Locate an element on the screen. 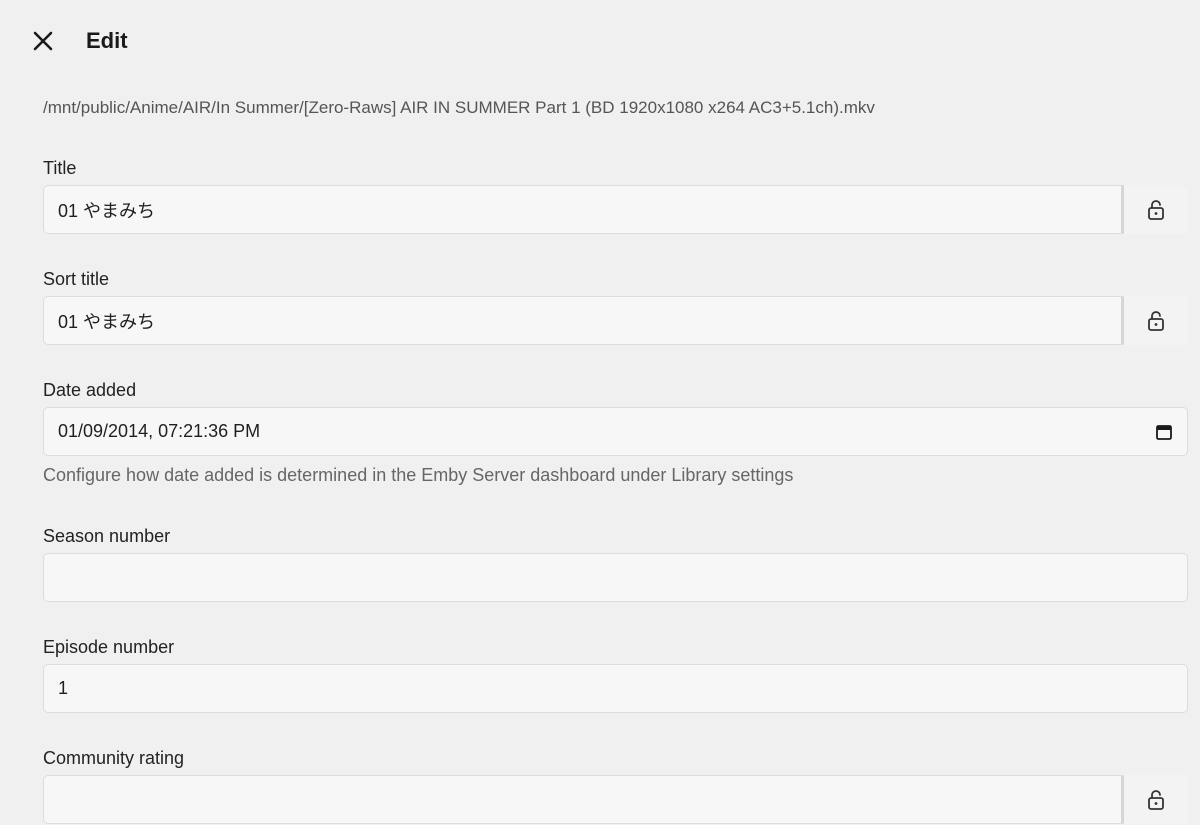 This screenshot has width=1200, height=825. calendar-icon is located at coordinates (1164, 432).